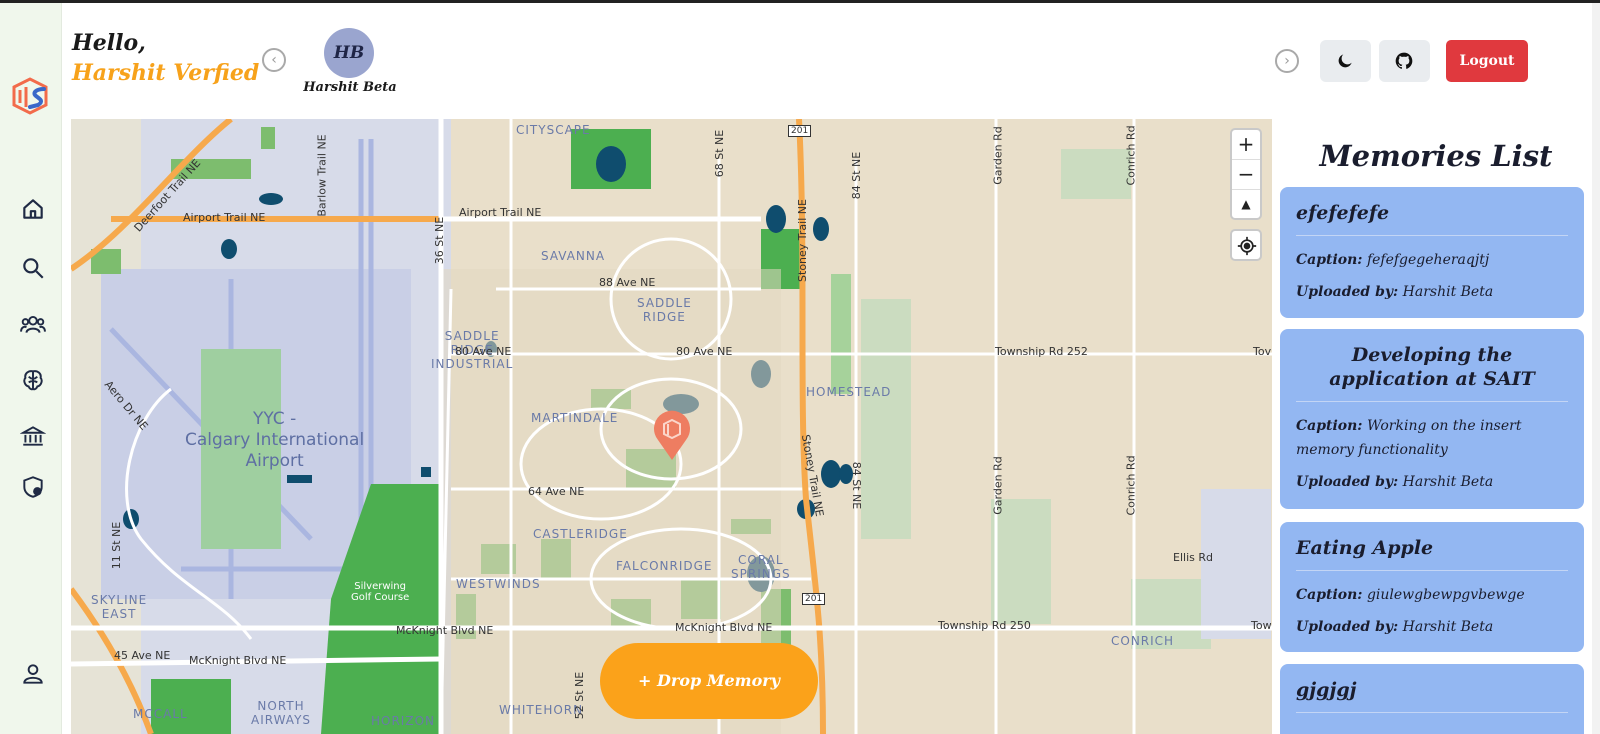  What do you see at coordinates (1428, 260) in the screenshot?
I see `memory-caption: fefefgegeheraqjtj` at bounding box center [1428, 260].